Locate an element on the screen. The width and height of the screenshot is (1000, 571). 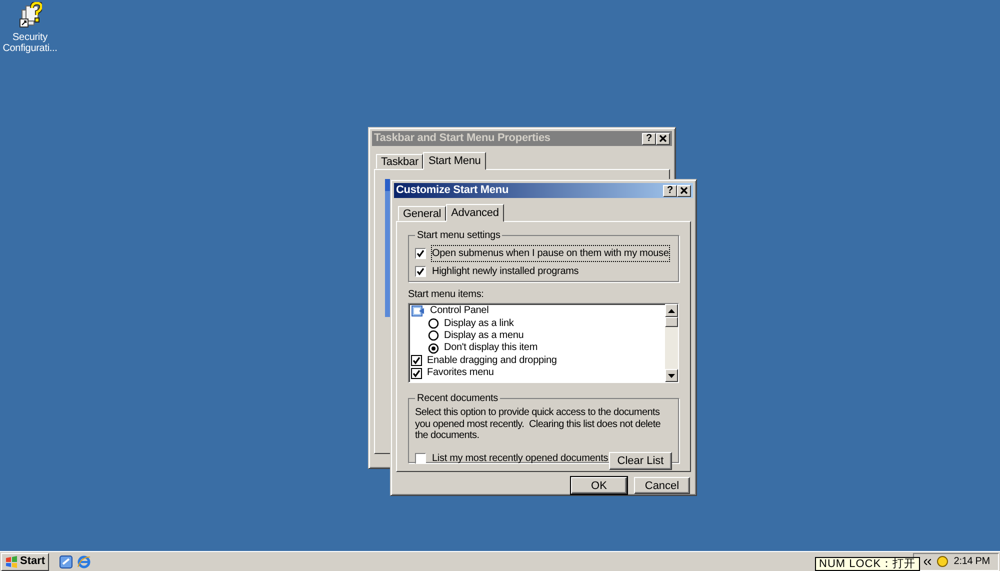
option-label: Display as a menu is located at coordinates (484, 336).